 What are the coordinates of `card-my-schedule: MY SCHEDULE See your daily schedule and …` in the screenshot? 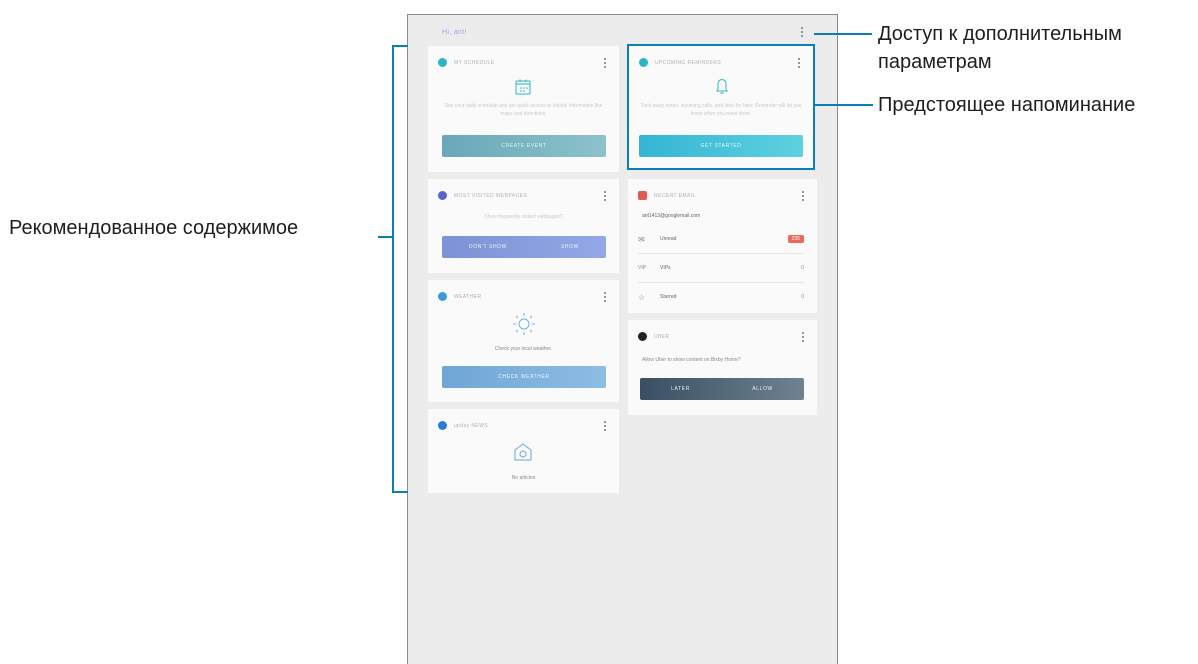 It's located at (523, 109).